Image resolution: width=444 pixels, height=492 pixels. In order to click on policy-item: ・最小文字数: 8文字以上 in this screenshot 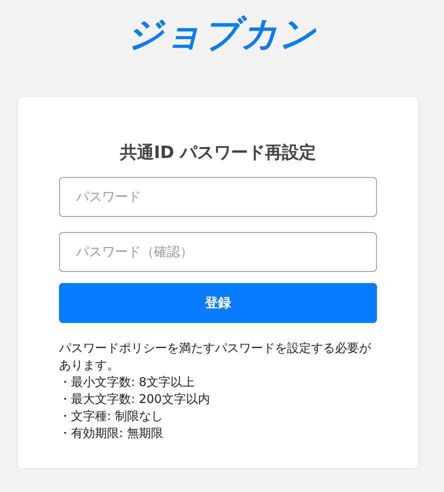, I will do `click(127, 382)`.